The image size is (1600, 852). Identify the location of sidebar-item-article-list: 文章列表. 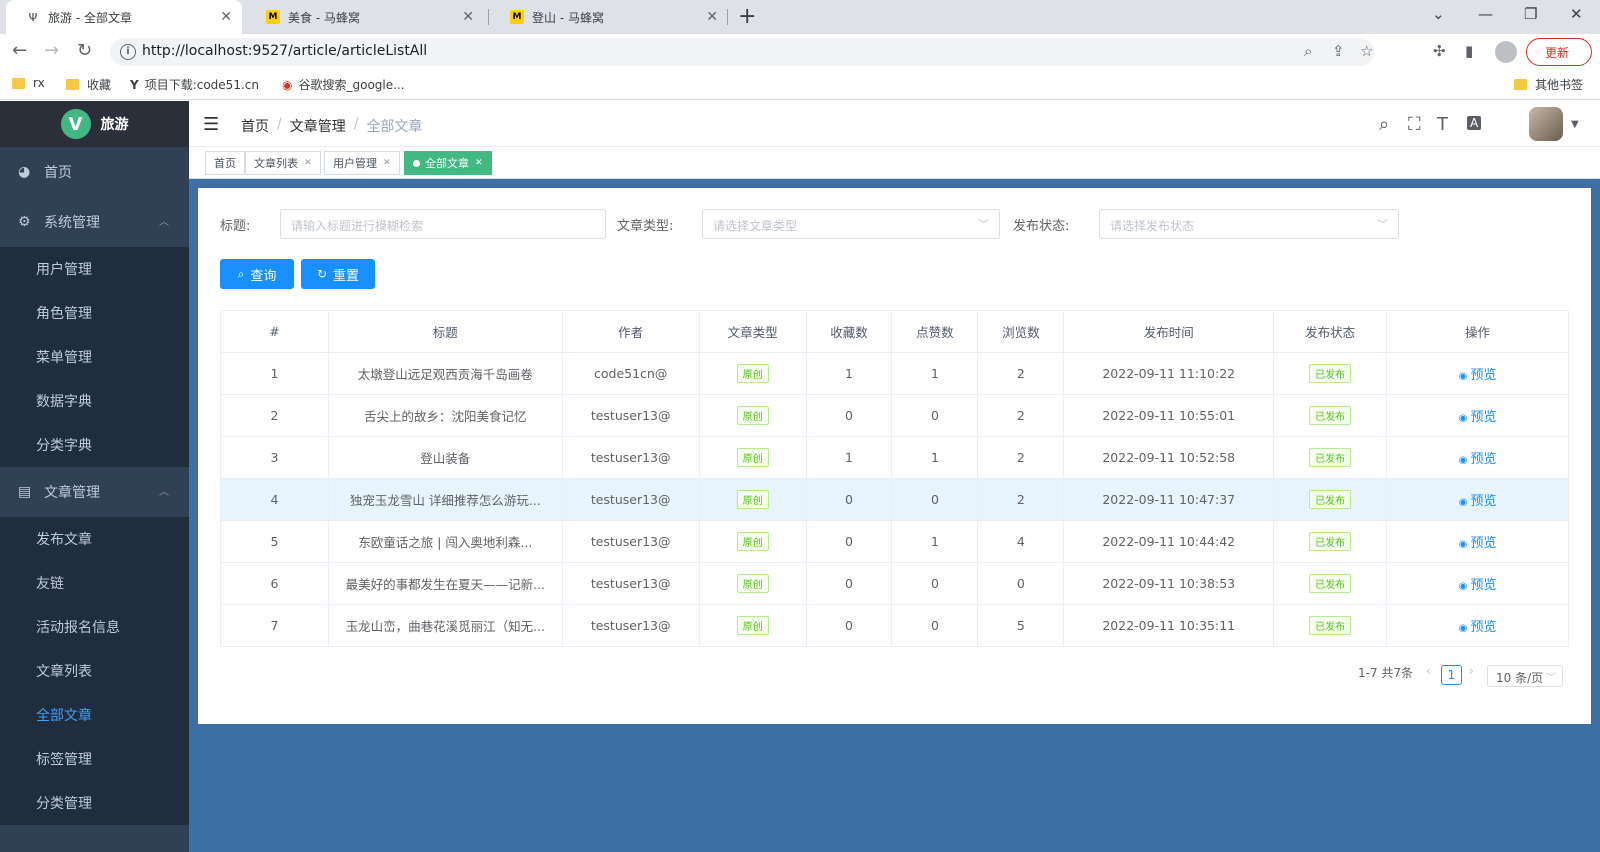
(94, 671).